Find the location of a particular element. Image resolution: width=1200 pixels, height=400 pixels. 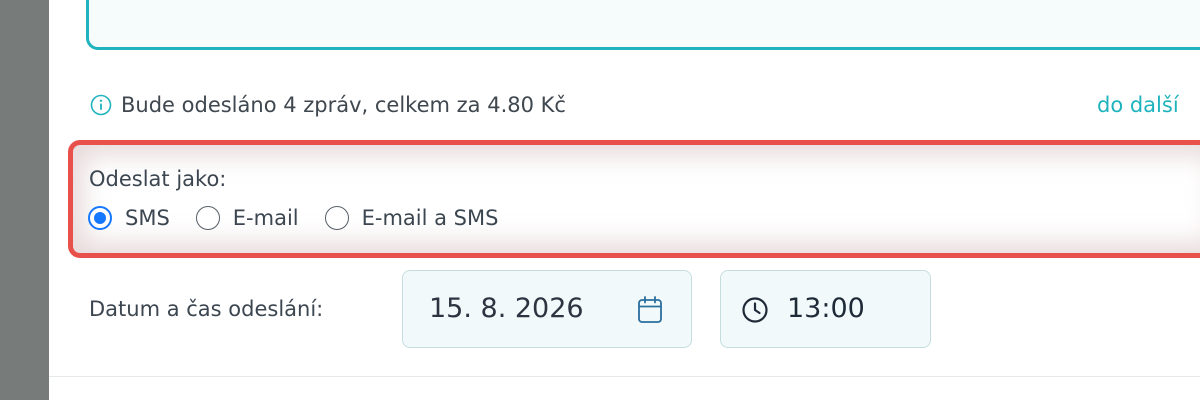

send-as-radio-group: SMS E-mail E-mail a SMS is located at coordinates (306, 218).